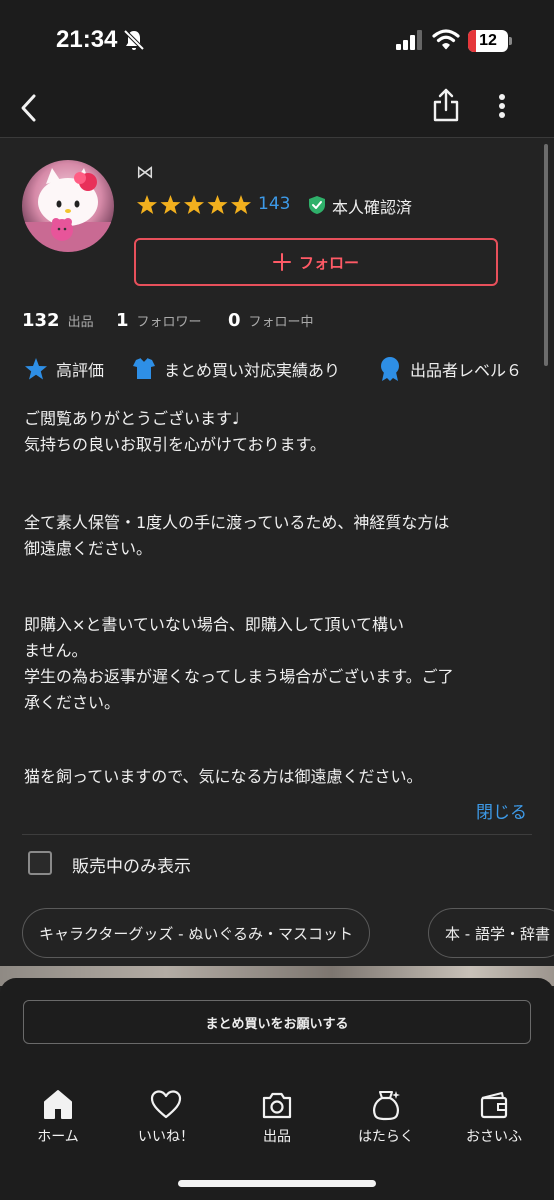 Image resolution: width=554 pixels, height=1200 pixels. I want to click on home-indicator, so click(277, 1183).